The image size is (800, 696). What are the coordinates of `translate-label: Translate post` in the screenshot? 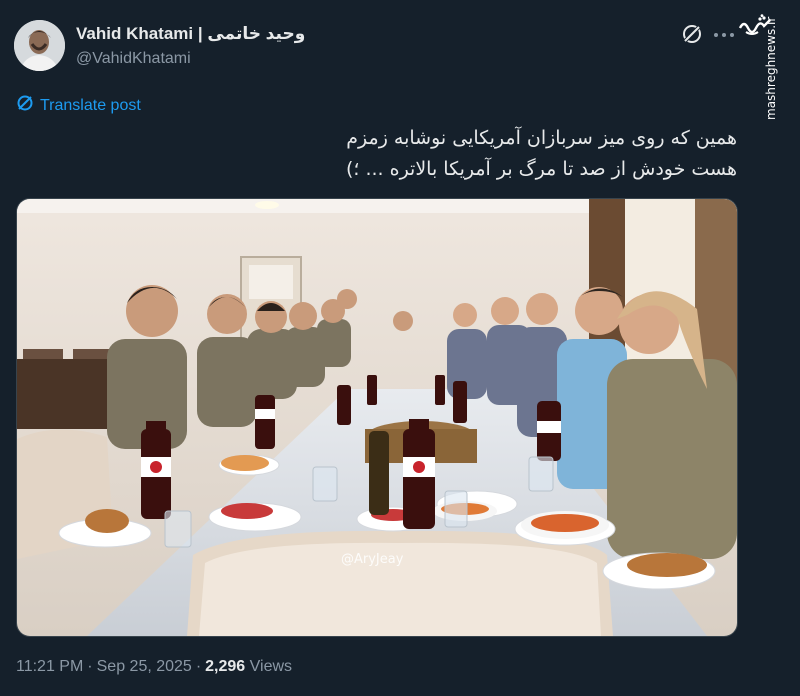 It's located at (90, 105).